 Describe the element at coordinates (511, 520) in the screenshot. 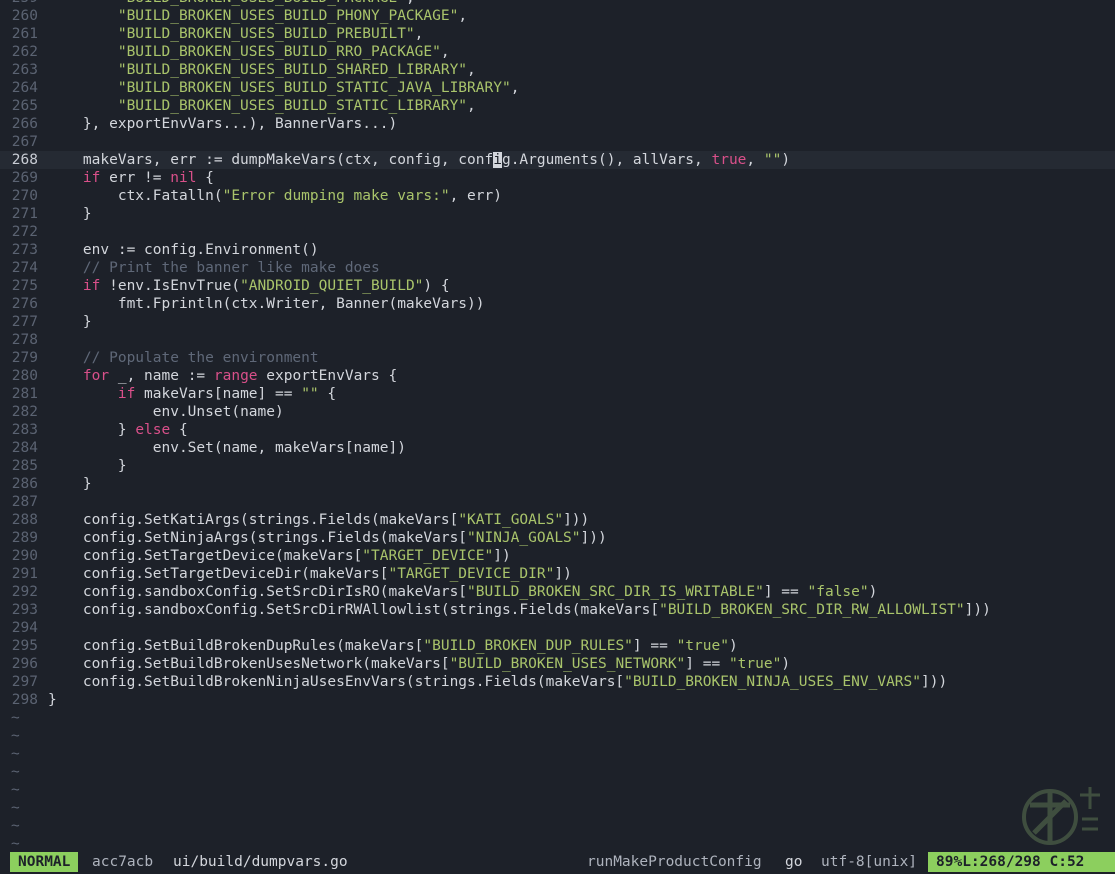

I see `code-token: "KATI_GOALS"` at that location.